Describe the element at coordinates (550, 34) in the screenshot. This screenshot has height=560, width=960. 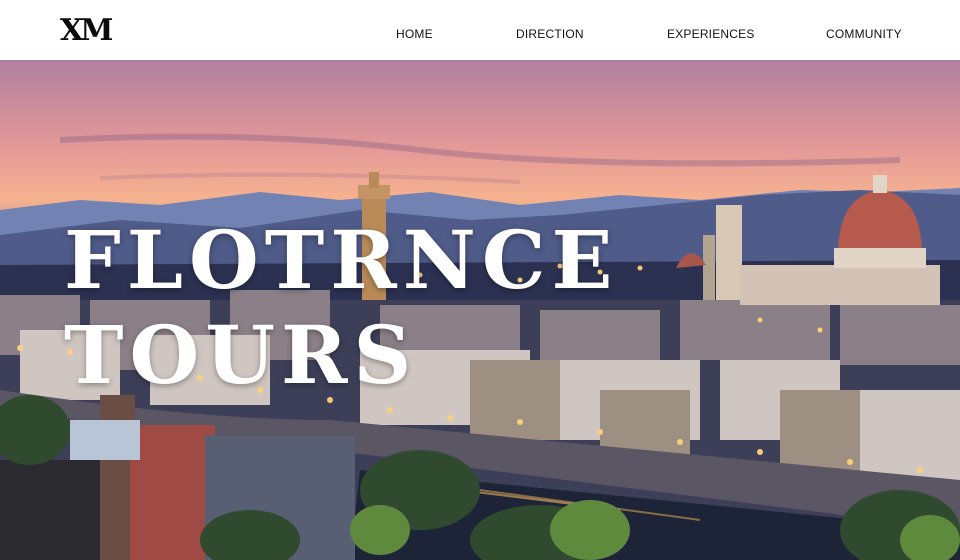
I see `nav-direction-link: DIRECTION` at that location.